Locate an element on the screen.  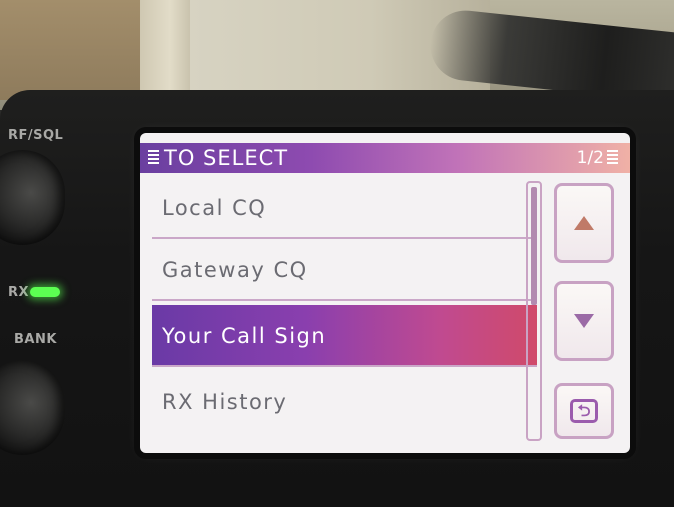
scroll-down-button is located at coordinates (584, 321).